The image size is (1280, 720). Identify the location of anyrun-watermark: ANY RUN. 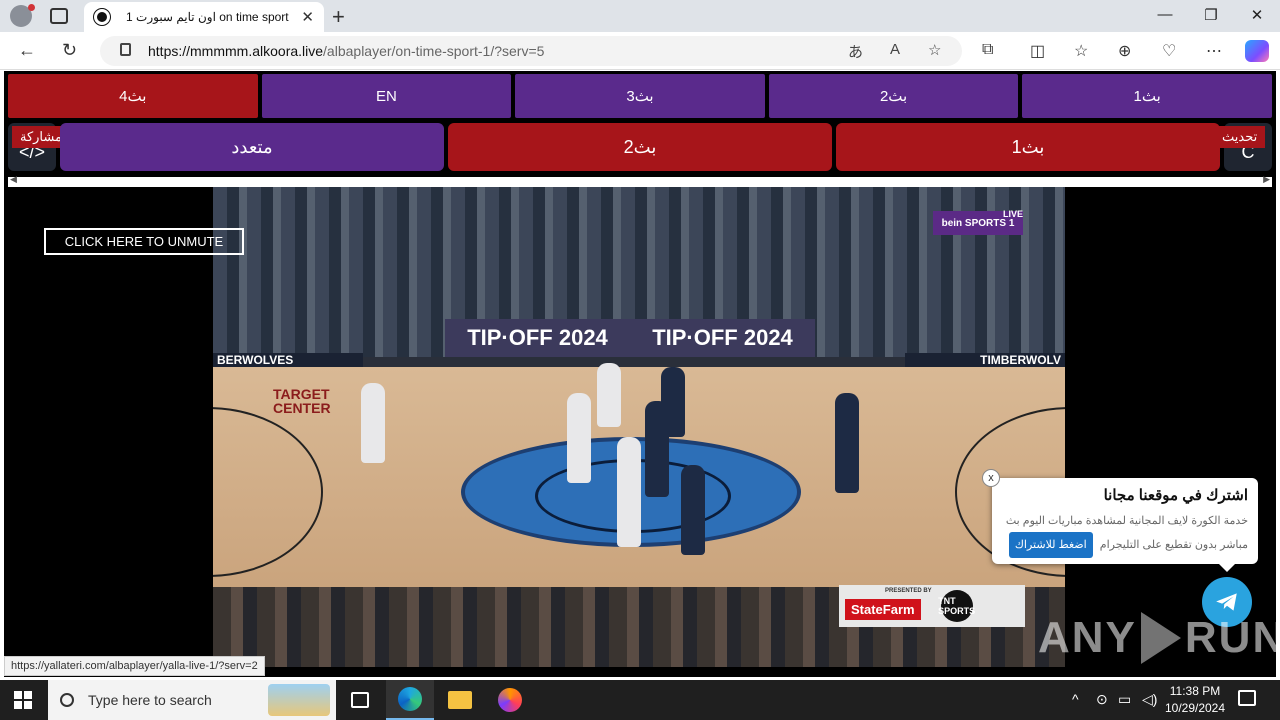
(1159, 638).